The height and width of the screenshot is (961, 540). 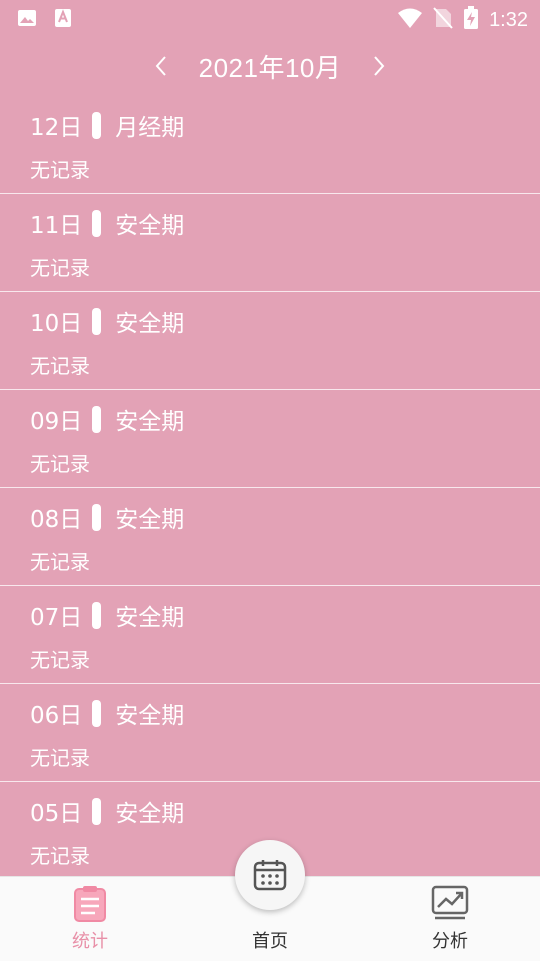 What do you see at coordinates (270, 537) in the screenshot?
I see `list-item: 08日 安全期 无记录` at bounding box center [270, 537].